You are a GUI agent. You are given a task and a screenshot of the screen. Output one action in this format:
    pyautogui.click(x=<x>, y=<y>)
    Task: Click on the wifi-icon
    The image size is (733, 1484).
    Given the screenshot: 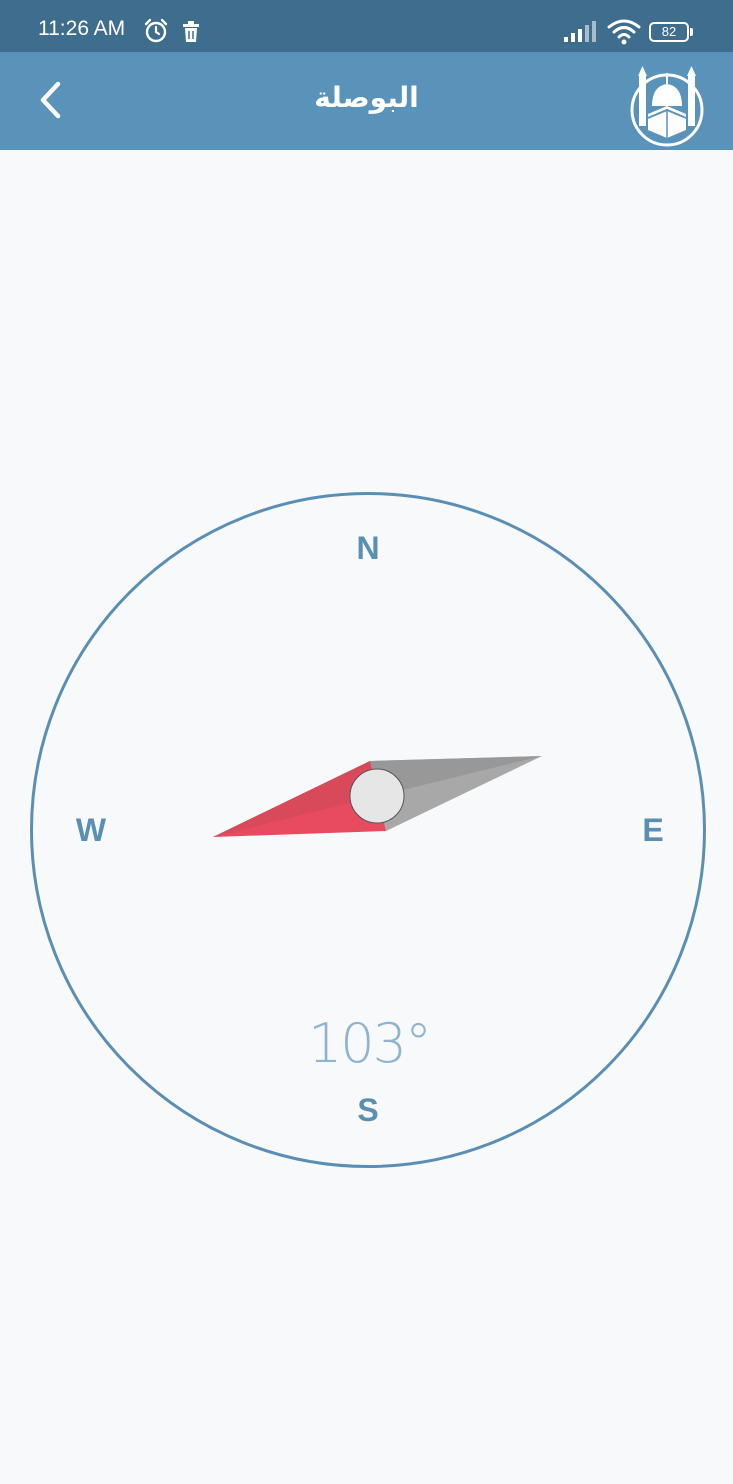 What is the action you would take?
    pyautogui.click(x=624, y=32)
    